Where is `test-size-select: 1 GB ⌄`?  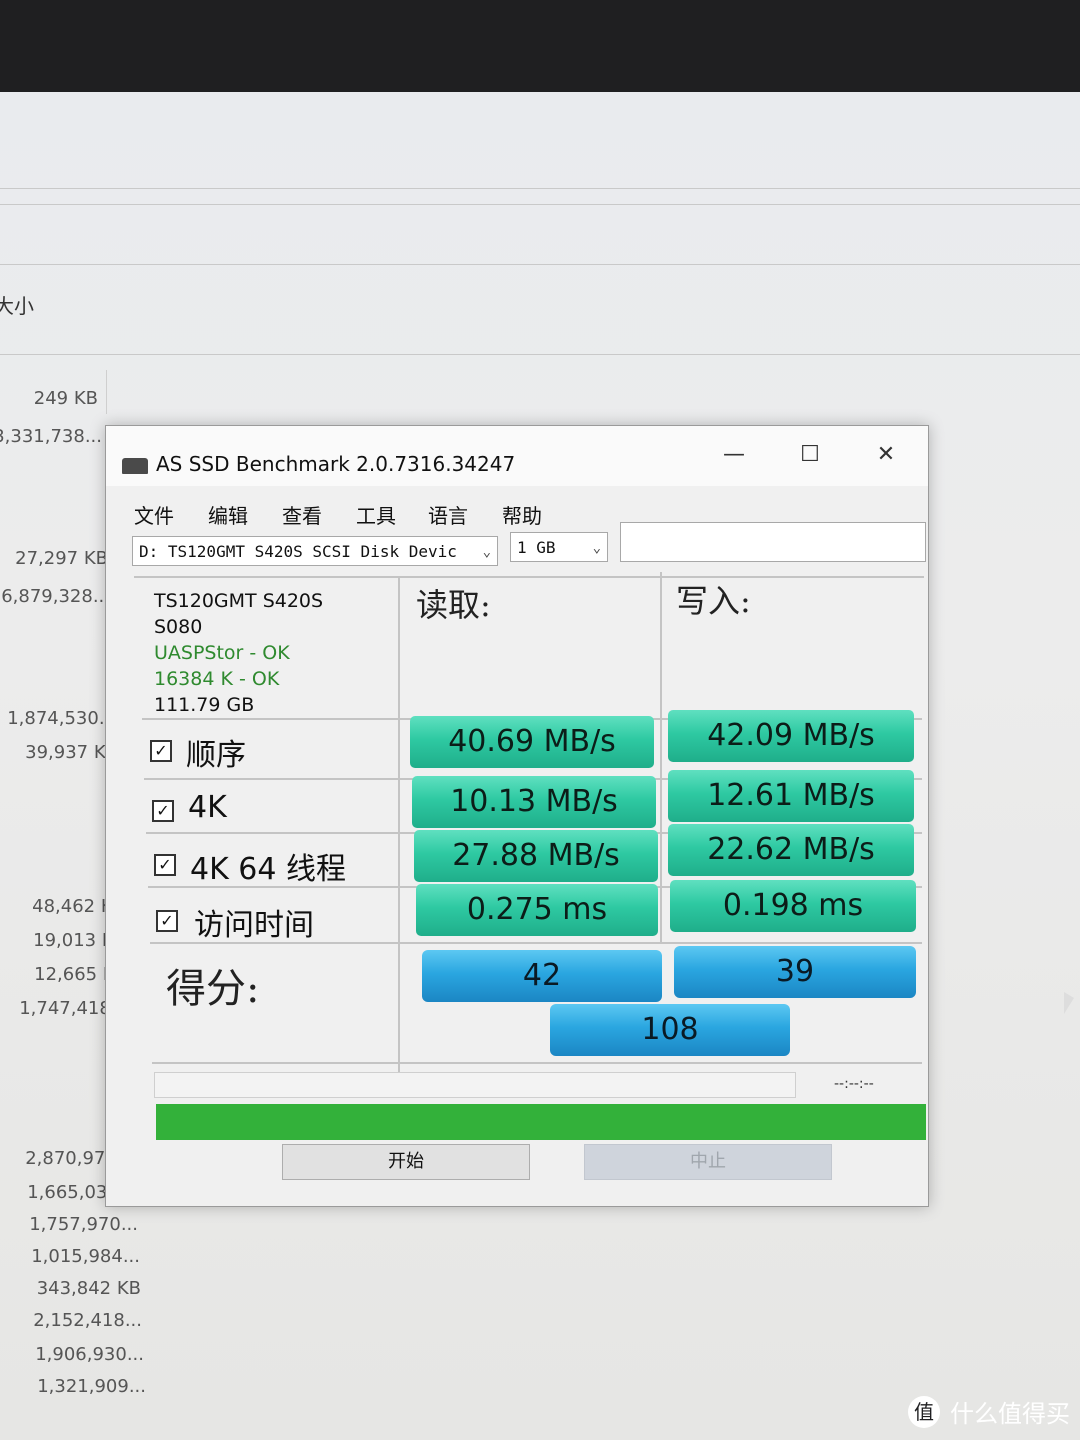
test-size-select: 1 GB ⌄ is located at coordinates (559, 547).